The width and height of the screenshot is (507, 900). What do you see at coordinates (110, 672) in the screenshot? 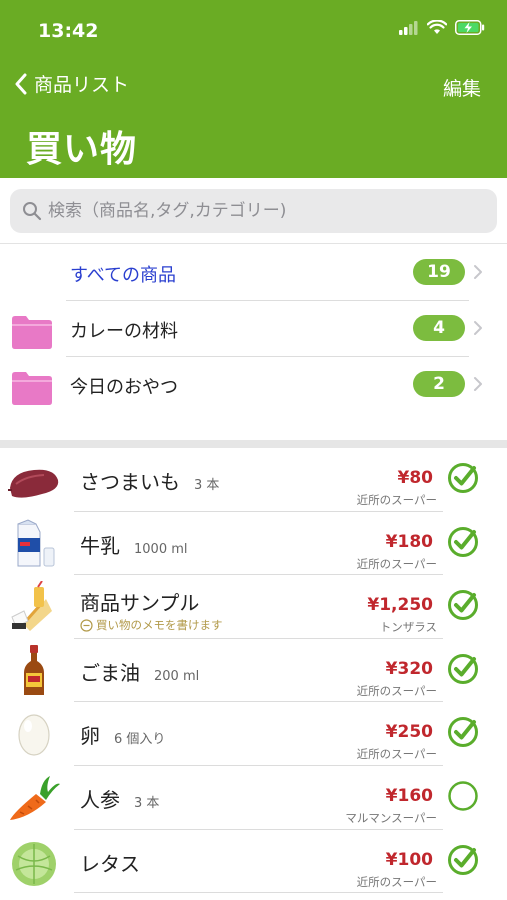
I see `item-name: ごま油` at bounding box center [110, 672].